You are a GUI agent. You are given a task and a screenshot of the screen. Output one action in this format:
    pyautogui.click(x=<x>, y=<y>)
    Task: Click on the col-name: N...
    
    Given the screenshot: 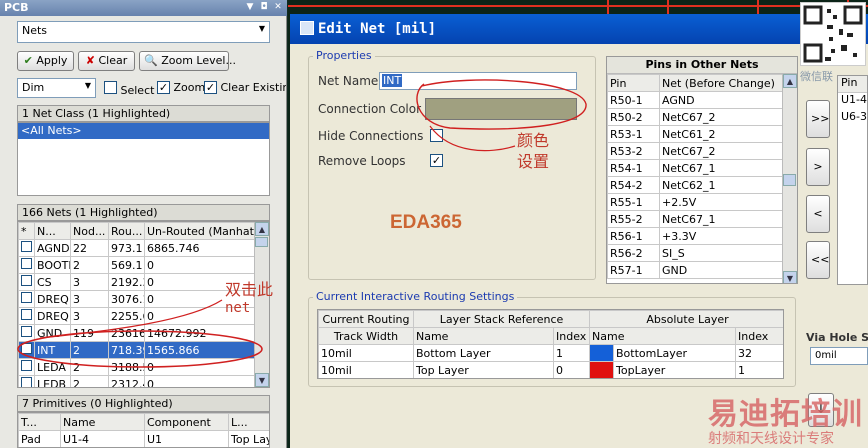 What is the action you would take?
    pyautogui.click(x=52, y=231)
    